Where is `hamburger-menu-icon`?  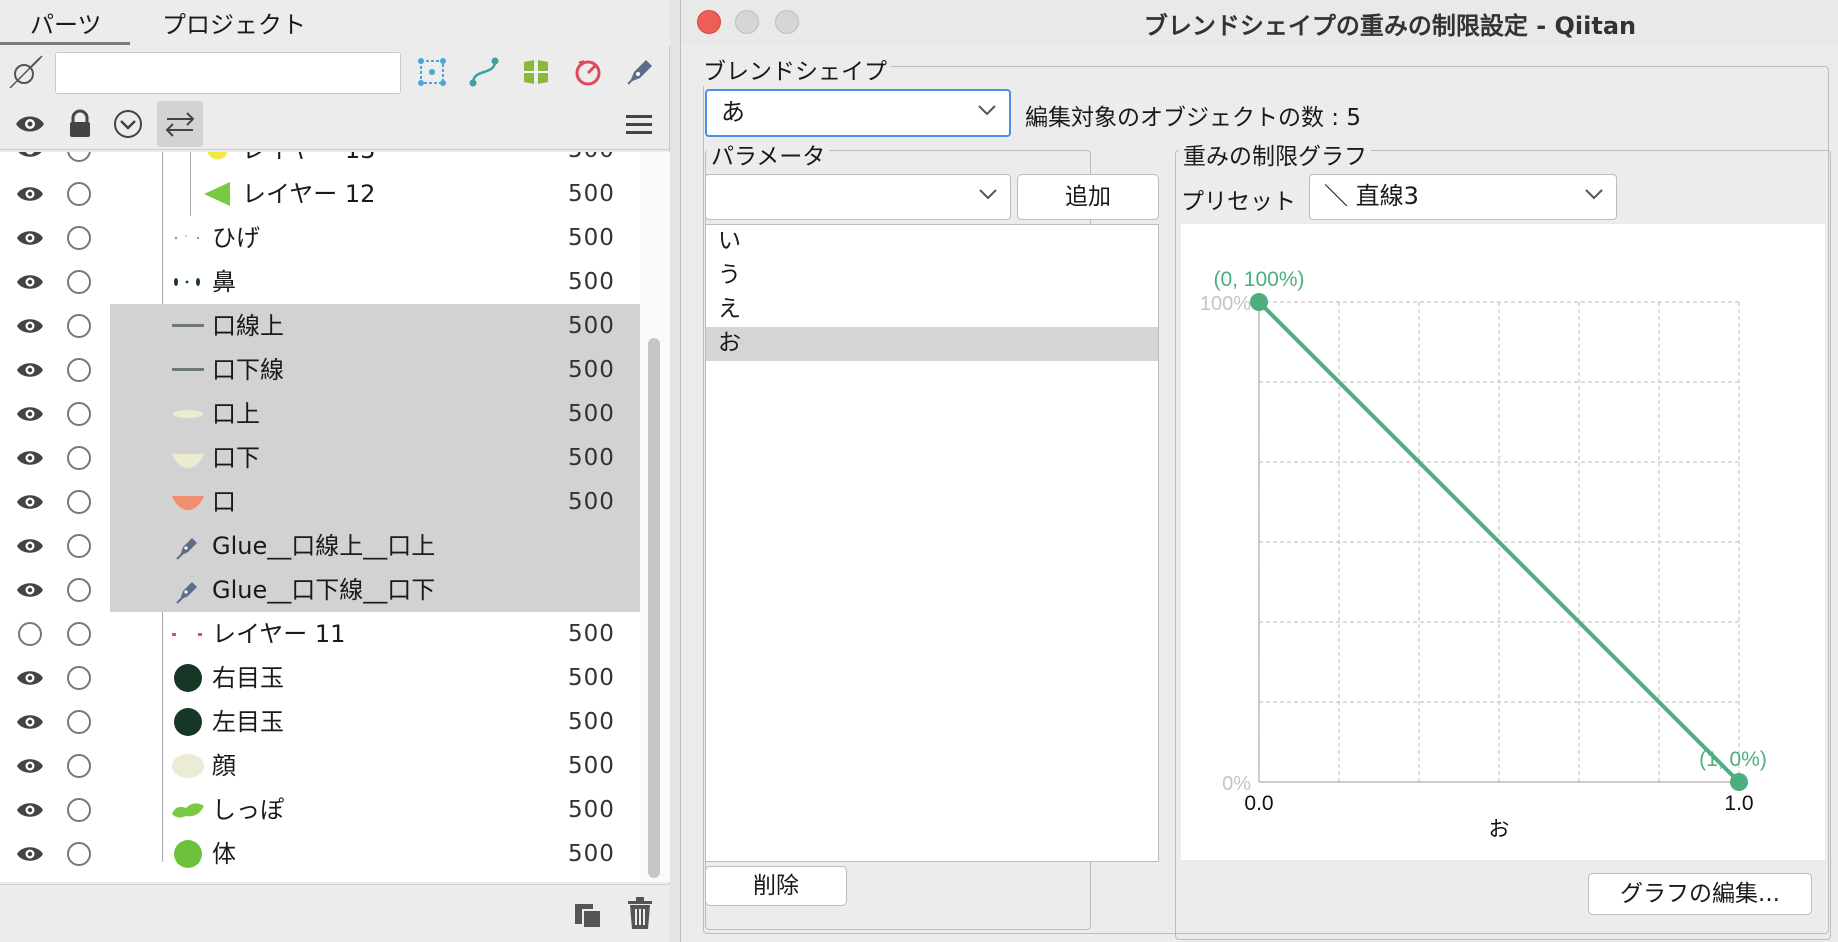 hamburger-menu-icon is located at coordinates (639, 125).